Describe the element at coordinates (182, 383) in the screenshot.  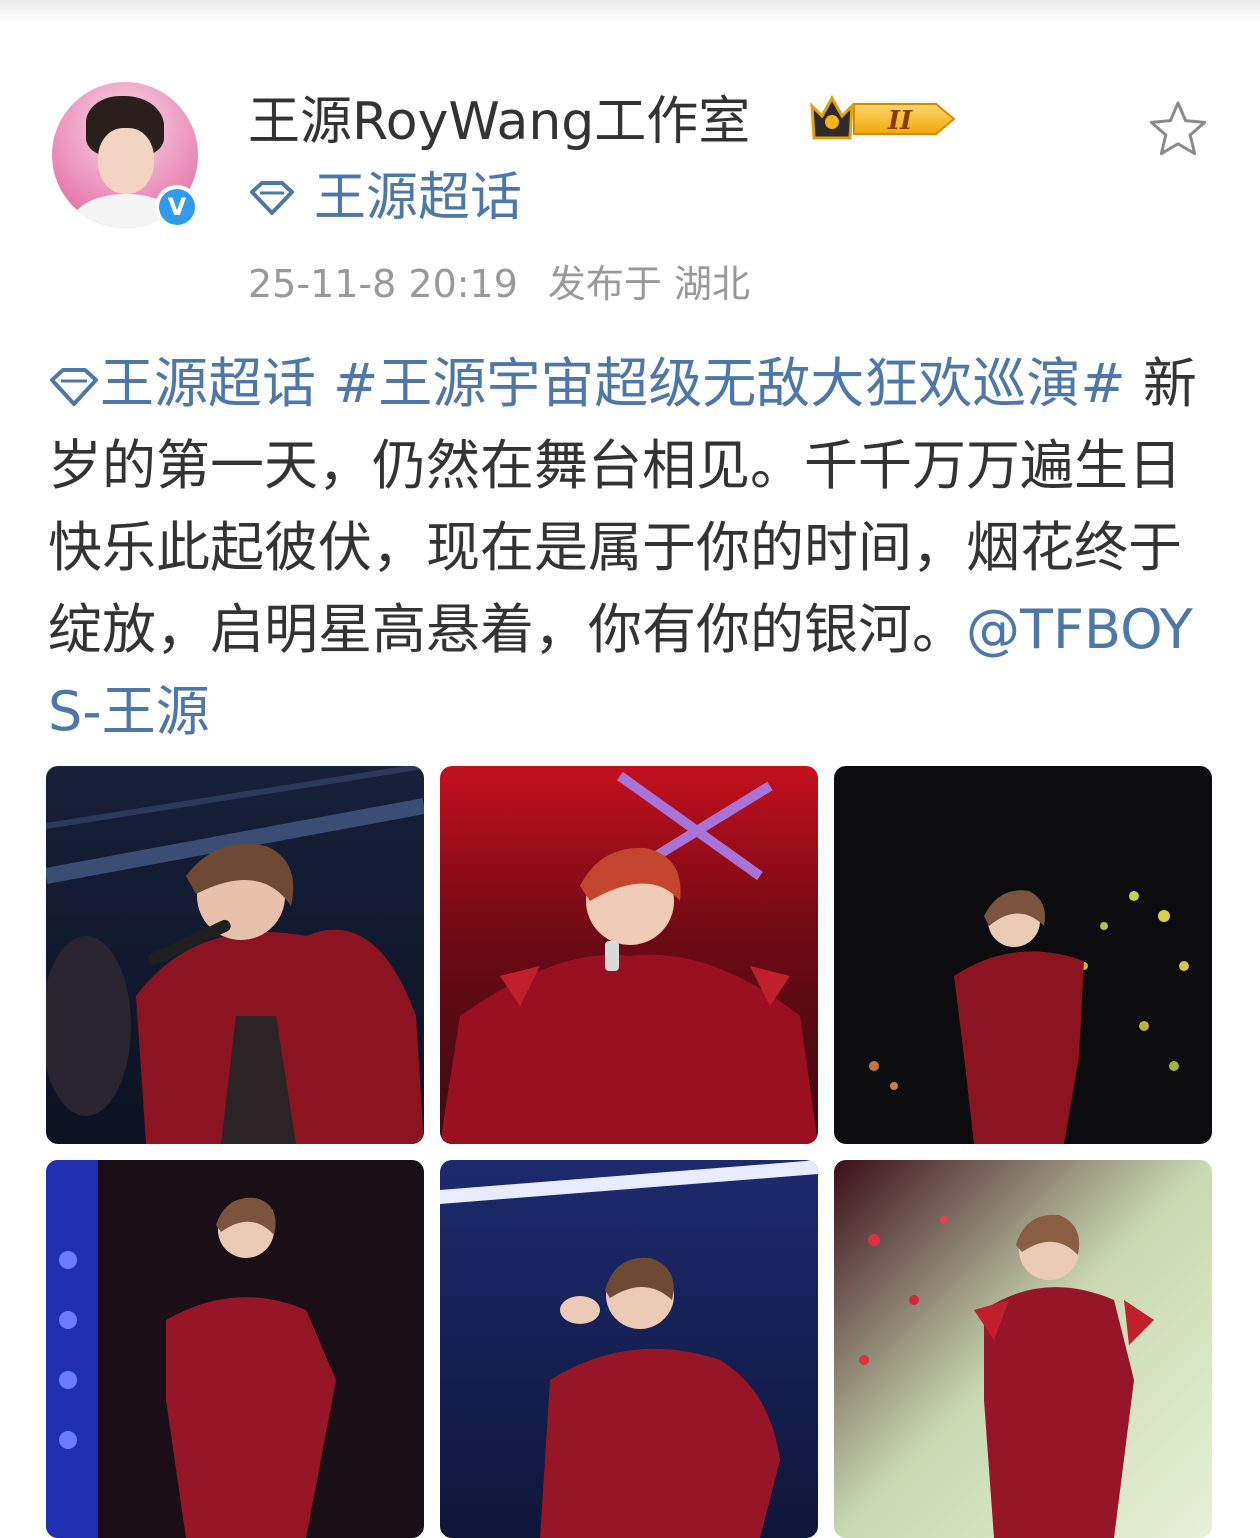
I see `body-topic-link: 王源超话` at that location.